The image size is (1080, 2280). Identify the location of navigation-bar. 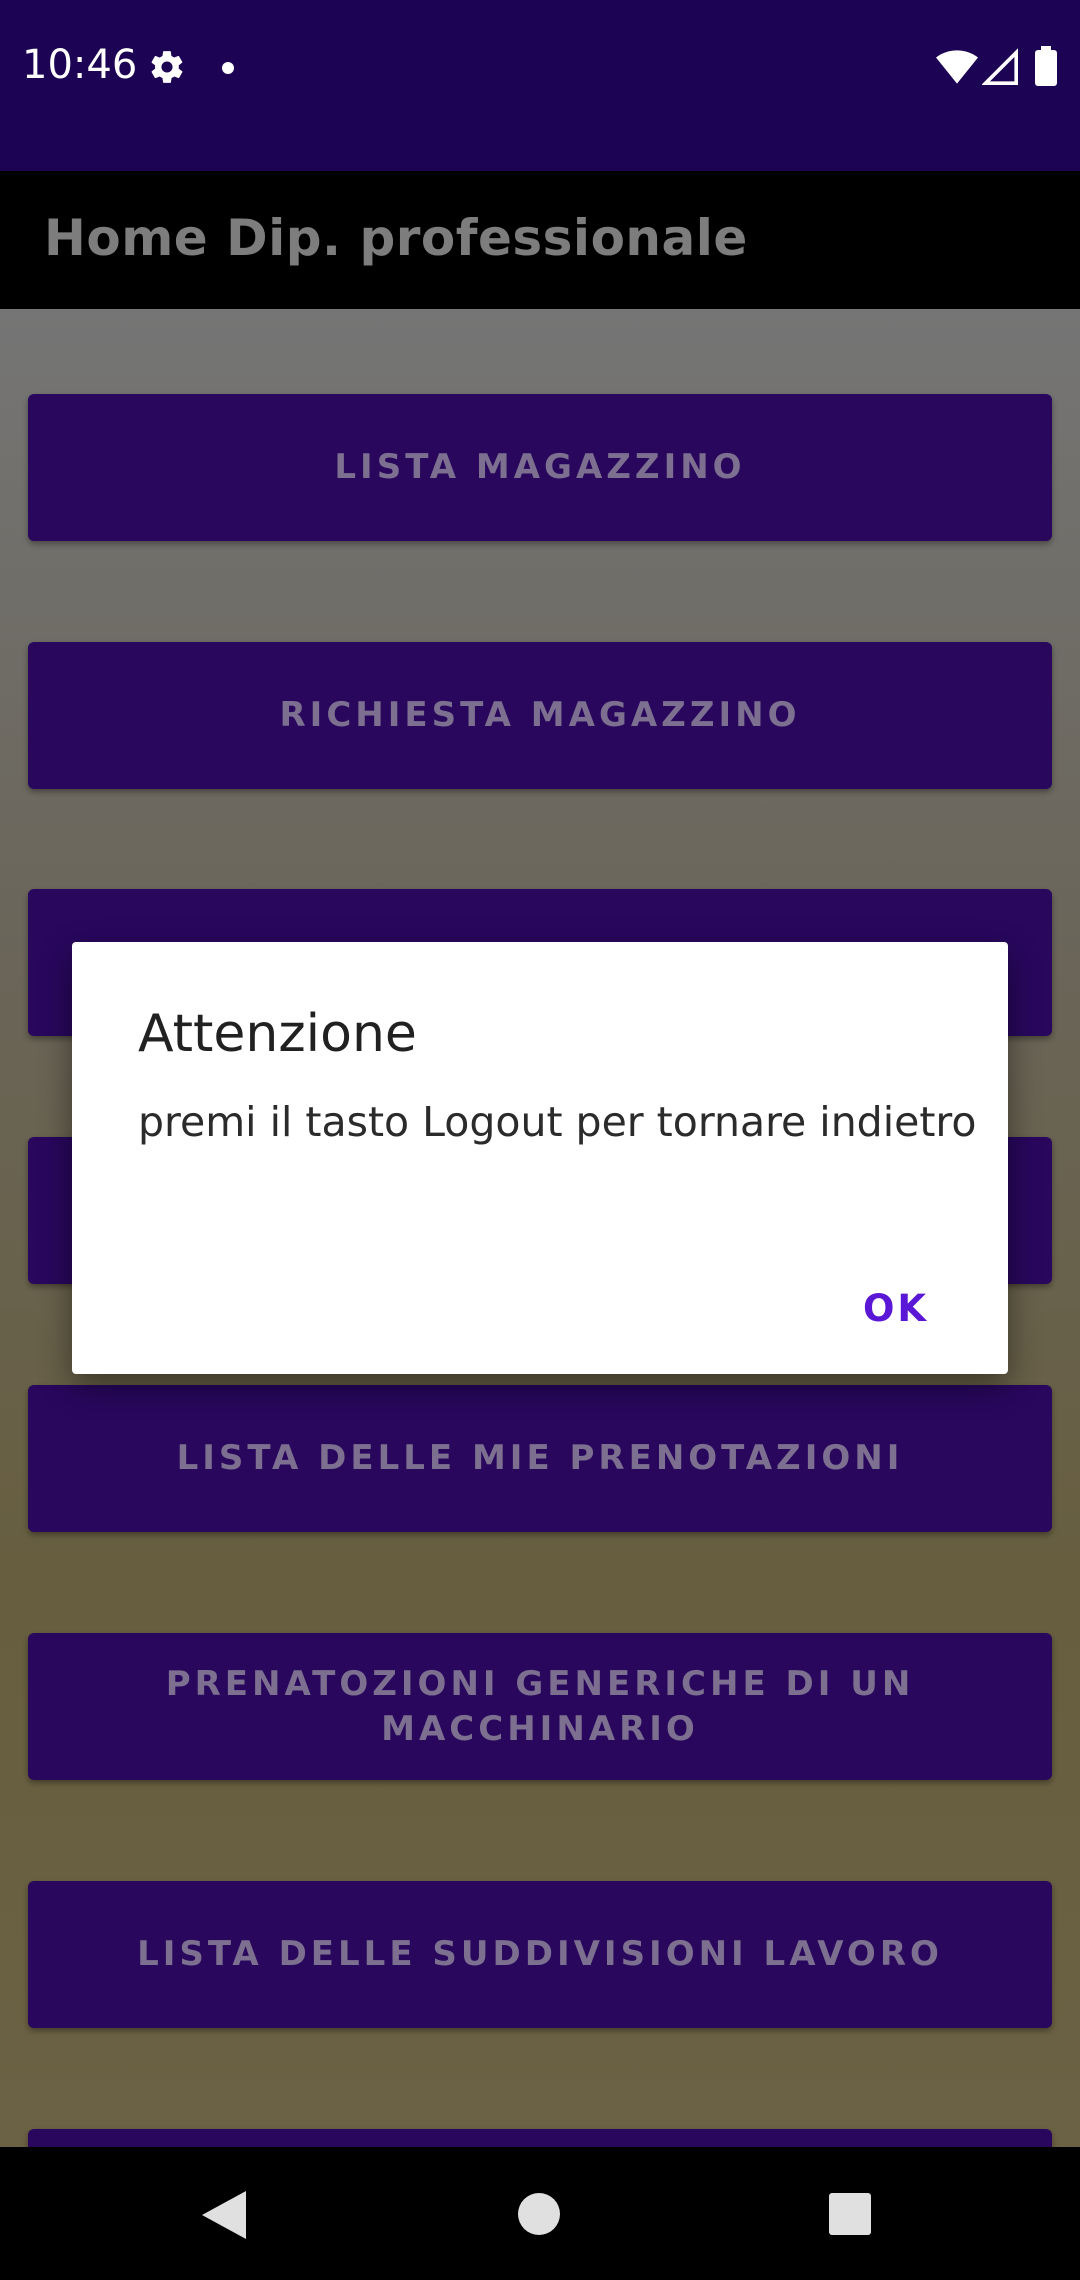
(540, 2213).